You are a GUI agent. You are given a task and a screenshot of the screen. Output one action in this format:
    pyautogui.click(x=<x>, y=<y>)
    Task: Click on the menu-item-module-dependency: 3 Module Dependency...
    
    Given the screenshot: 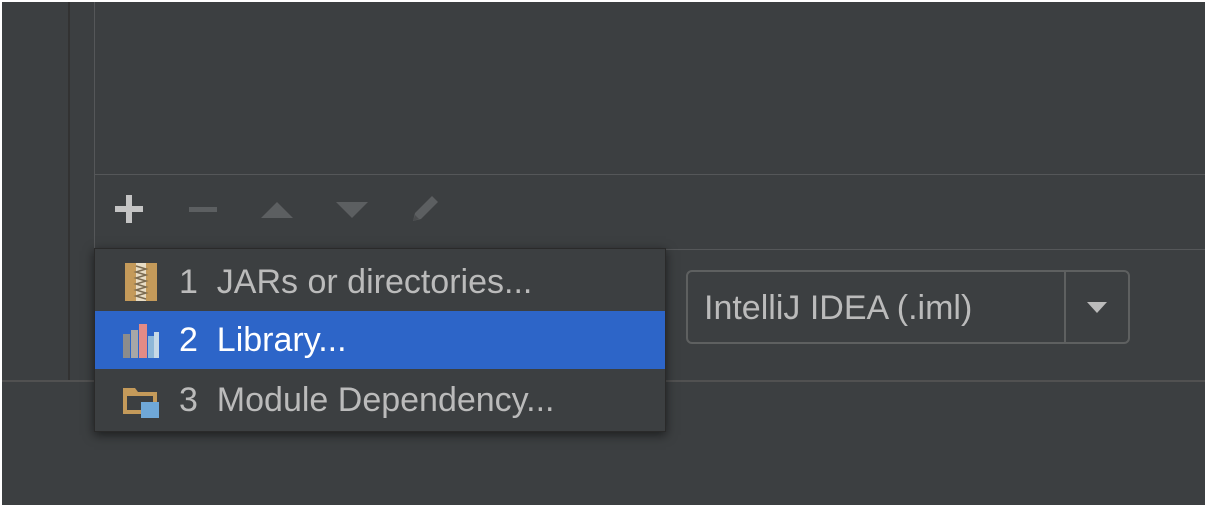 What is the action you would take?
    pyautogui.click(x=380, y=400)
    